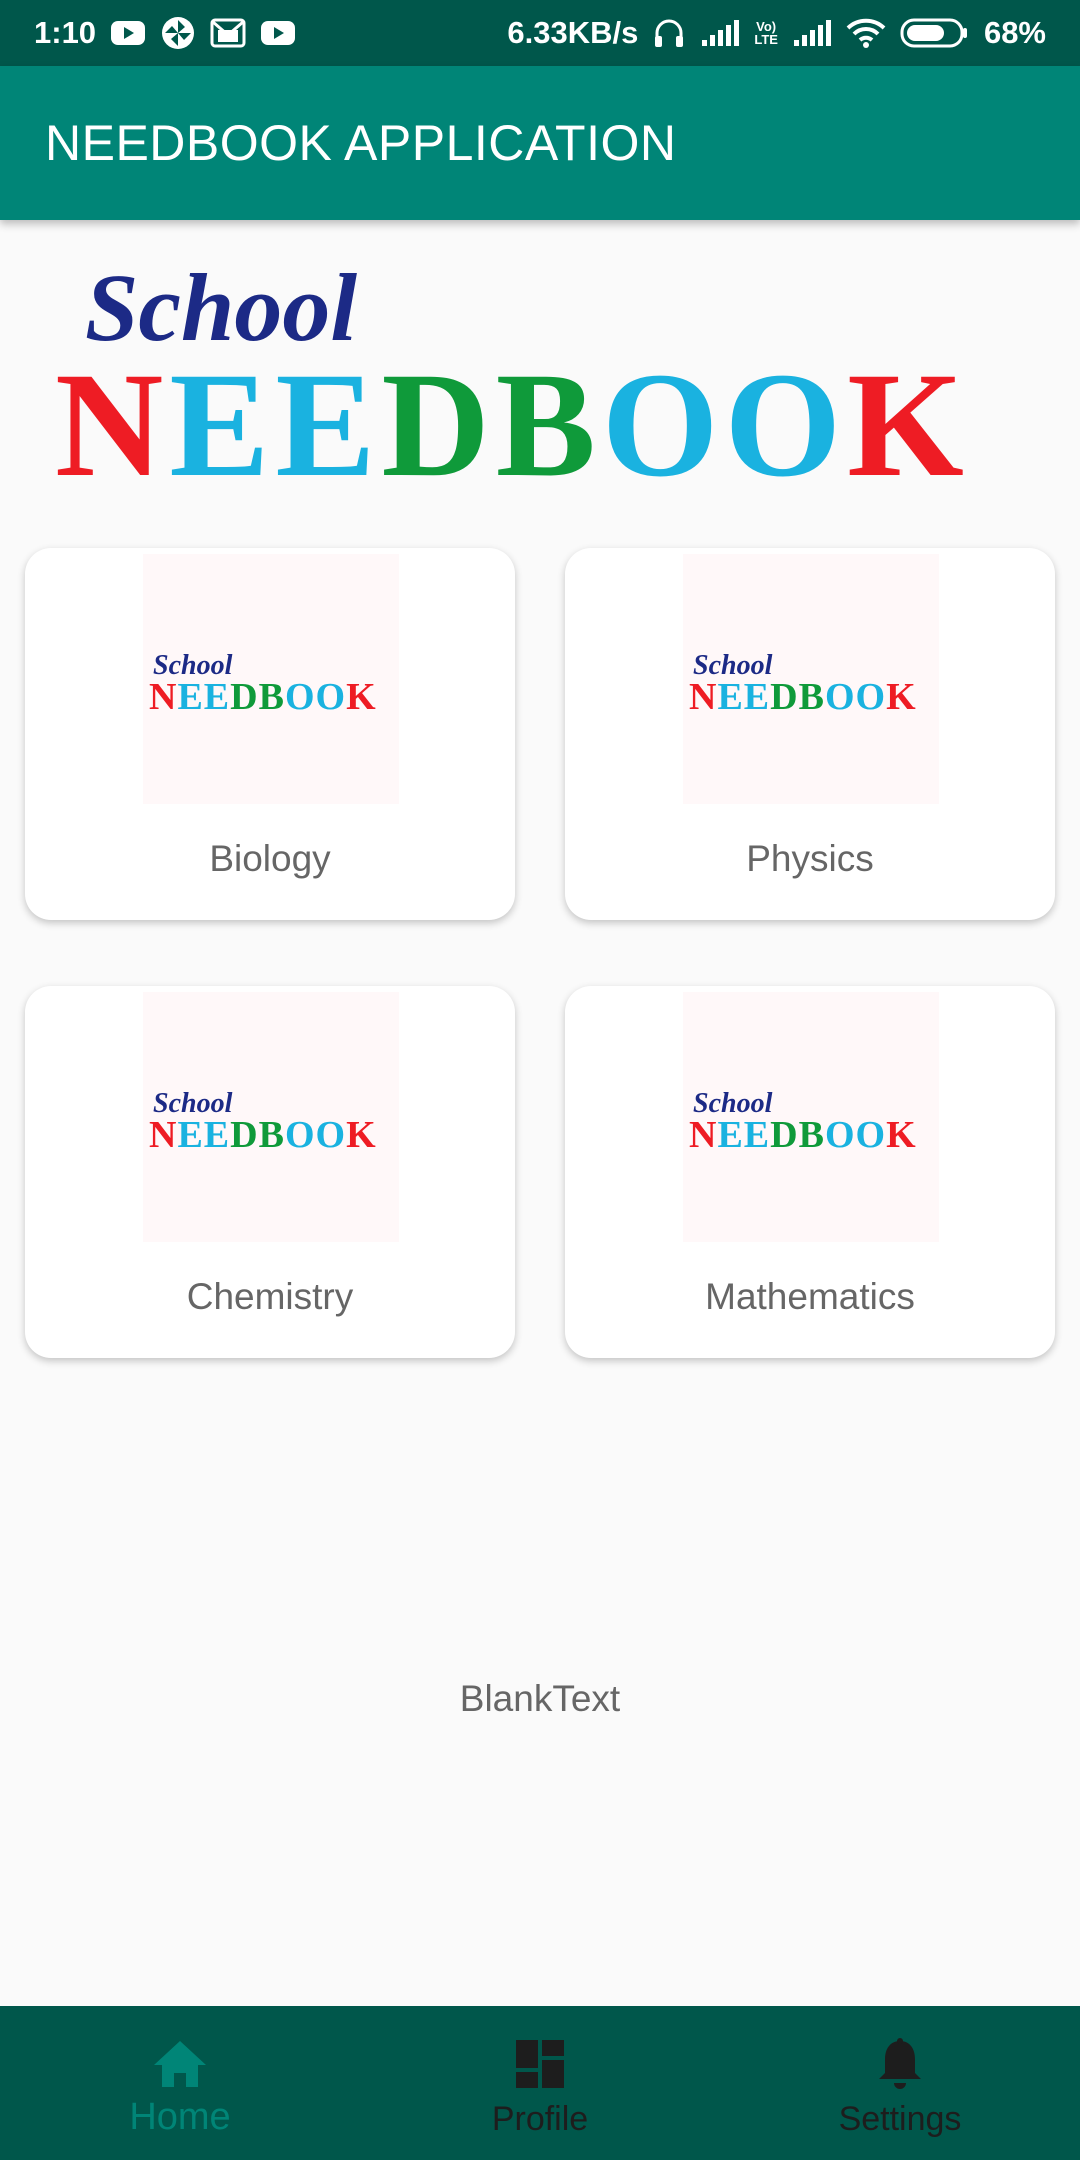  What do you see at coordinates (810, 1296) in the screenshot?
I see `card-label: Mathematics` at bounding box center [810, 1296].